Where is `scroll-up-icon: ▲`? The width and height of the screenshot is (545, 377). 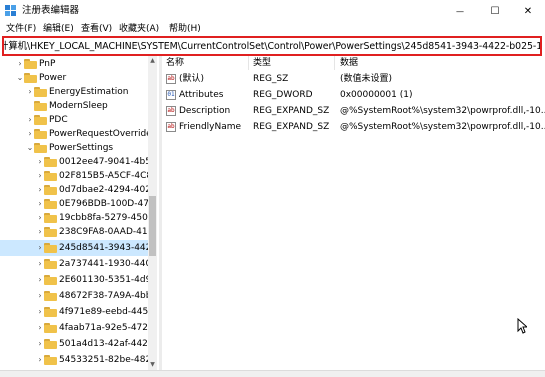 scroll-up-icon: ▲ is located at coordinates (152, 60).